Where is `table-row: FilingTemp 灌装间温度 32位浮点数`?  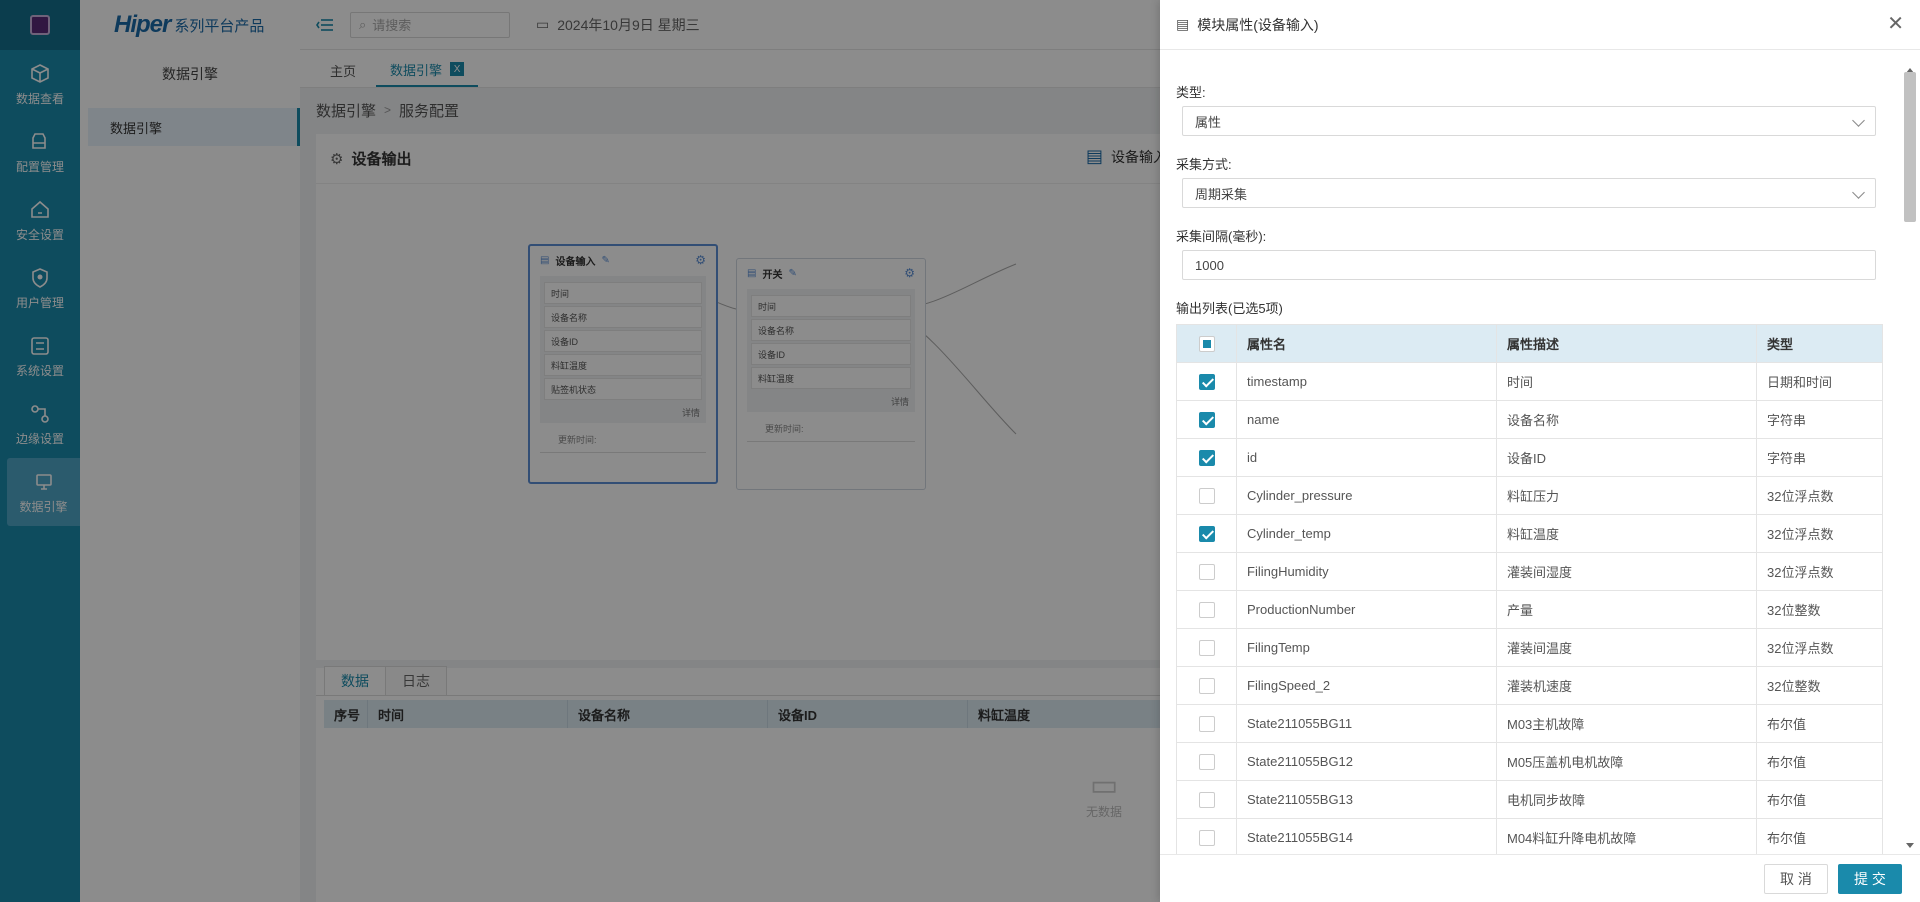
table-row: FilingTemp 灌装间温度 32位浮点数 is located at coordinates (1529, 647).